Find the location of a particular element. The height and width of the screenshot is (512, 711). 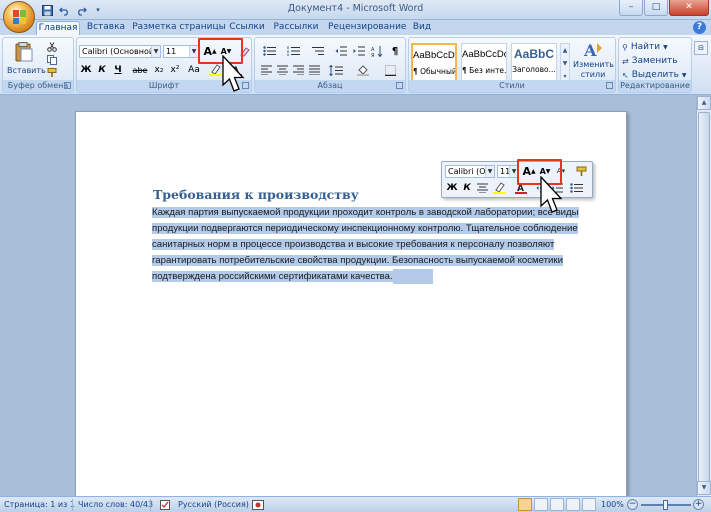

cut-icon is located at coordinates (52, 47).